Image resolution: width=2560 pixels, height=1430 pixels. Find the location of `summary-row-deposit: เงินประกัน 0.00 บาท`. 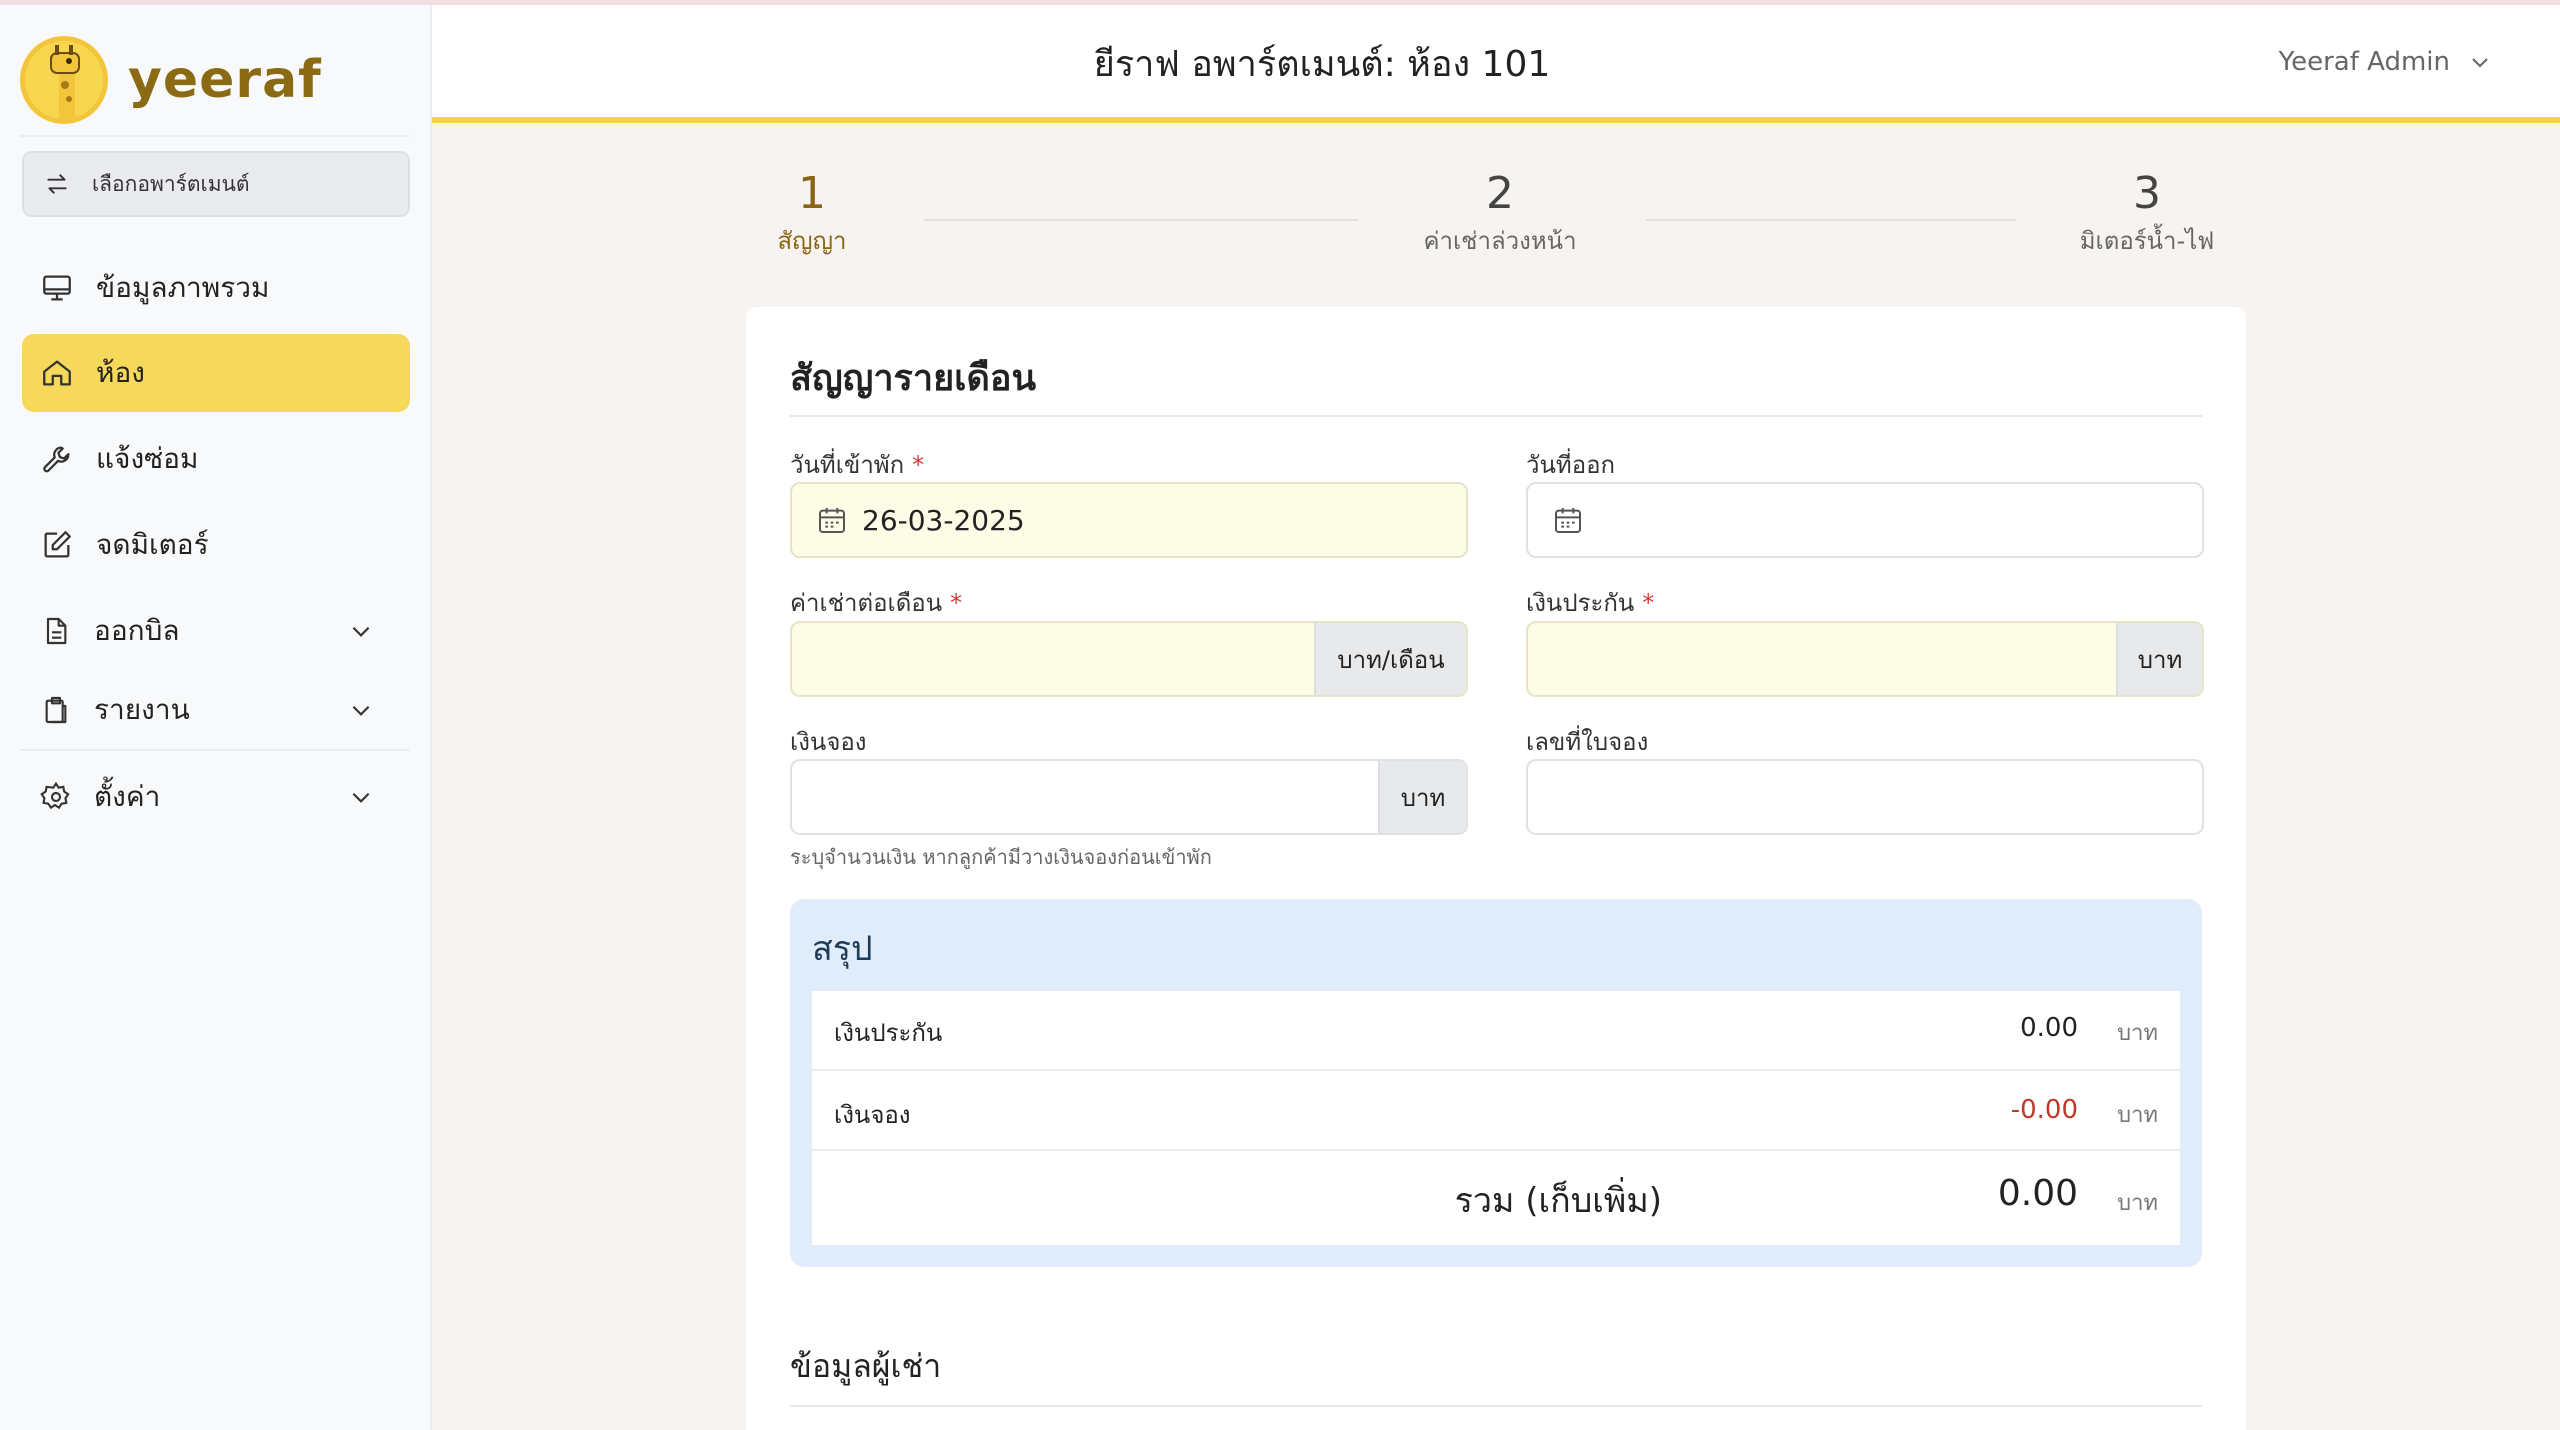

summary-row-deposit: เงินประกัน 0.00 บาท is located at coordinates (1496, 1031).